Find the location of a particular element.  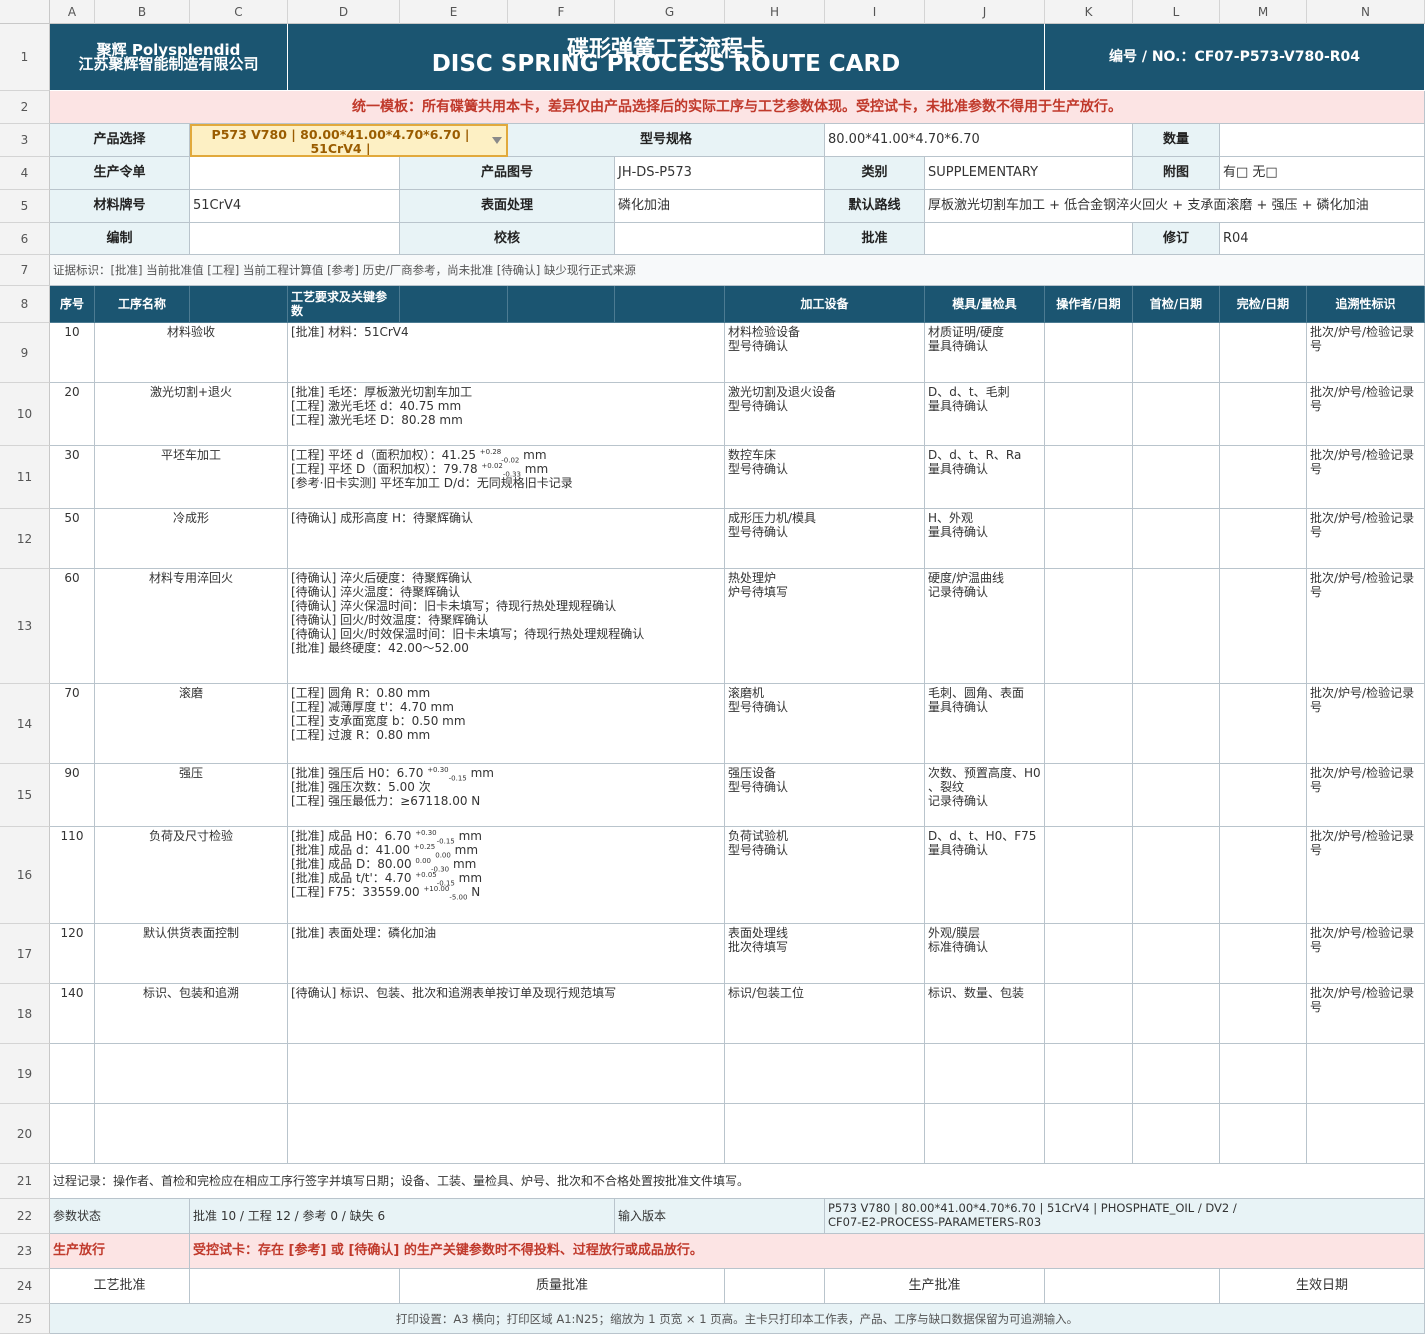

value-model-spec: 80.00*41.00*4.70*6.70 is located at coordinates (979, 140).